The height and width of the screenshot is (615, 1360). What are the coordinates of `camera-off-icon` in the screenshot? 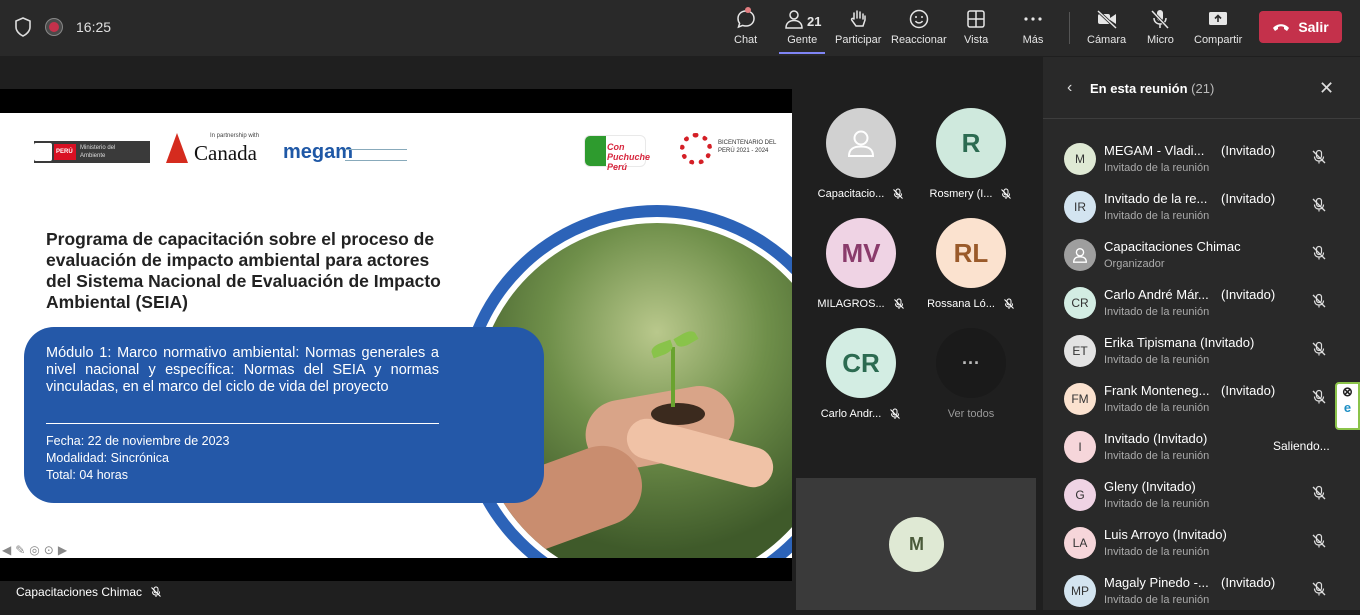 It's located at (1106, 19).